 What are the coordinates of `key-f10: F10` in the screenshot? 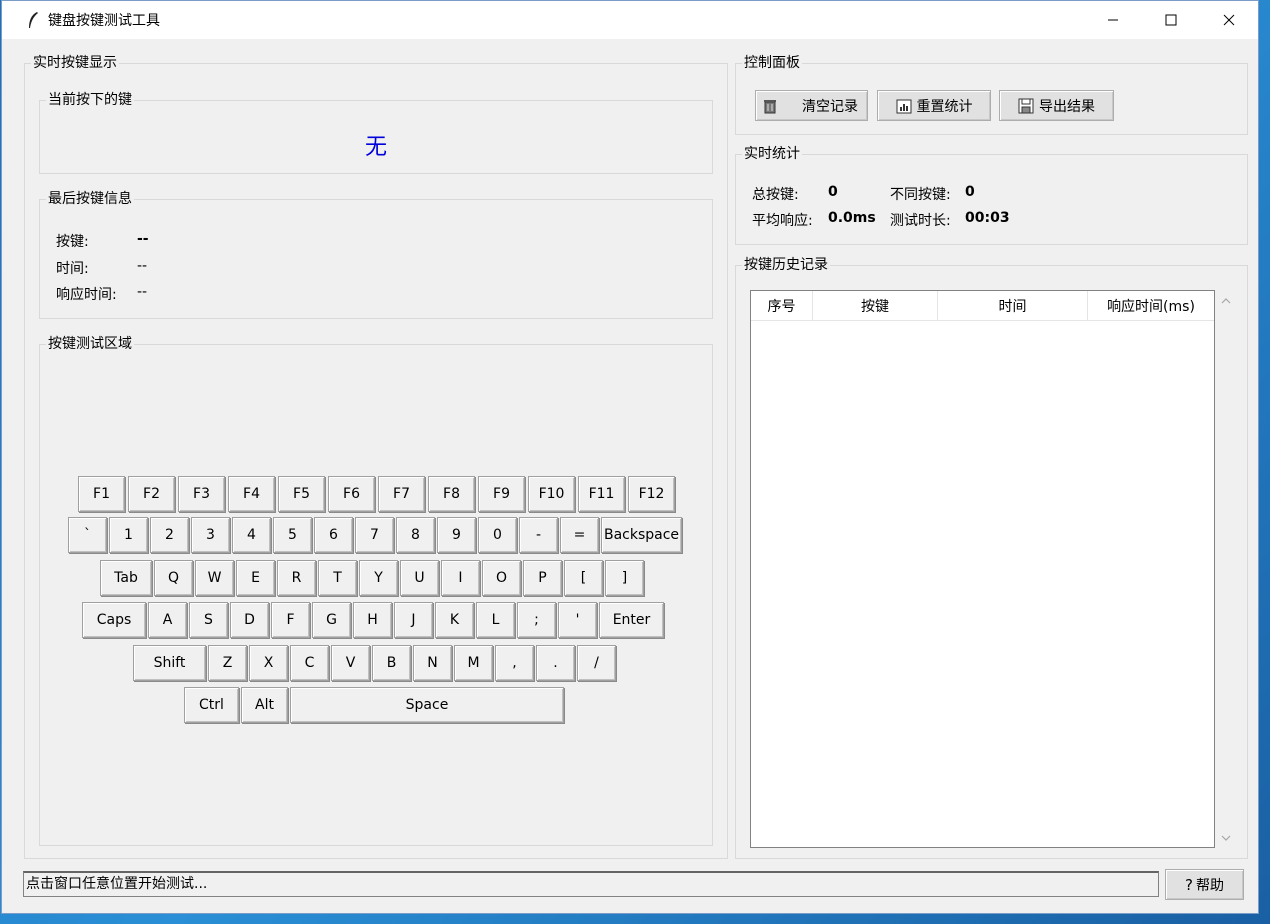 It's located at (551, 494).